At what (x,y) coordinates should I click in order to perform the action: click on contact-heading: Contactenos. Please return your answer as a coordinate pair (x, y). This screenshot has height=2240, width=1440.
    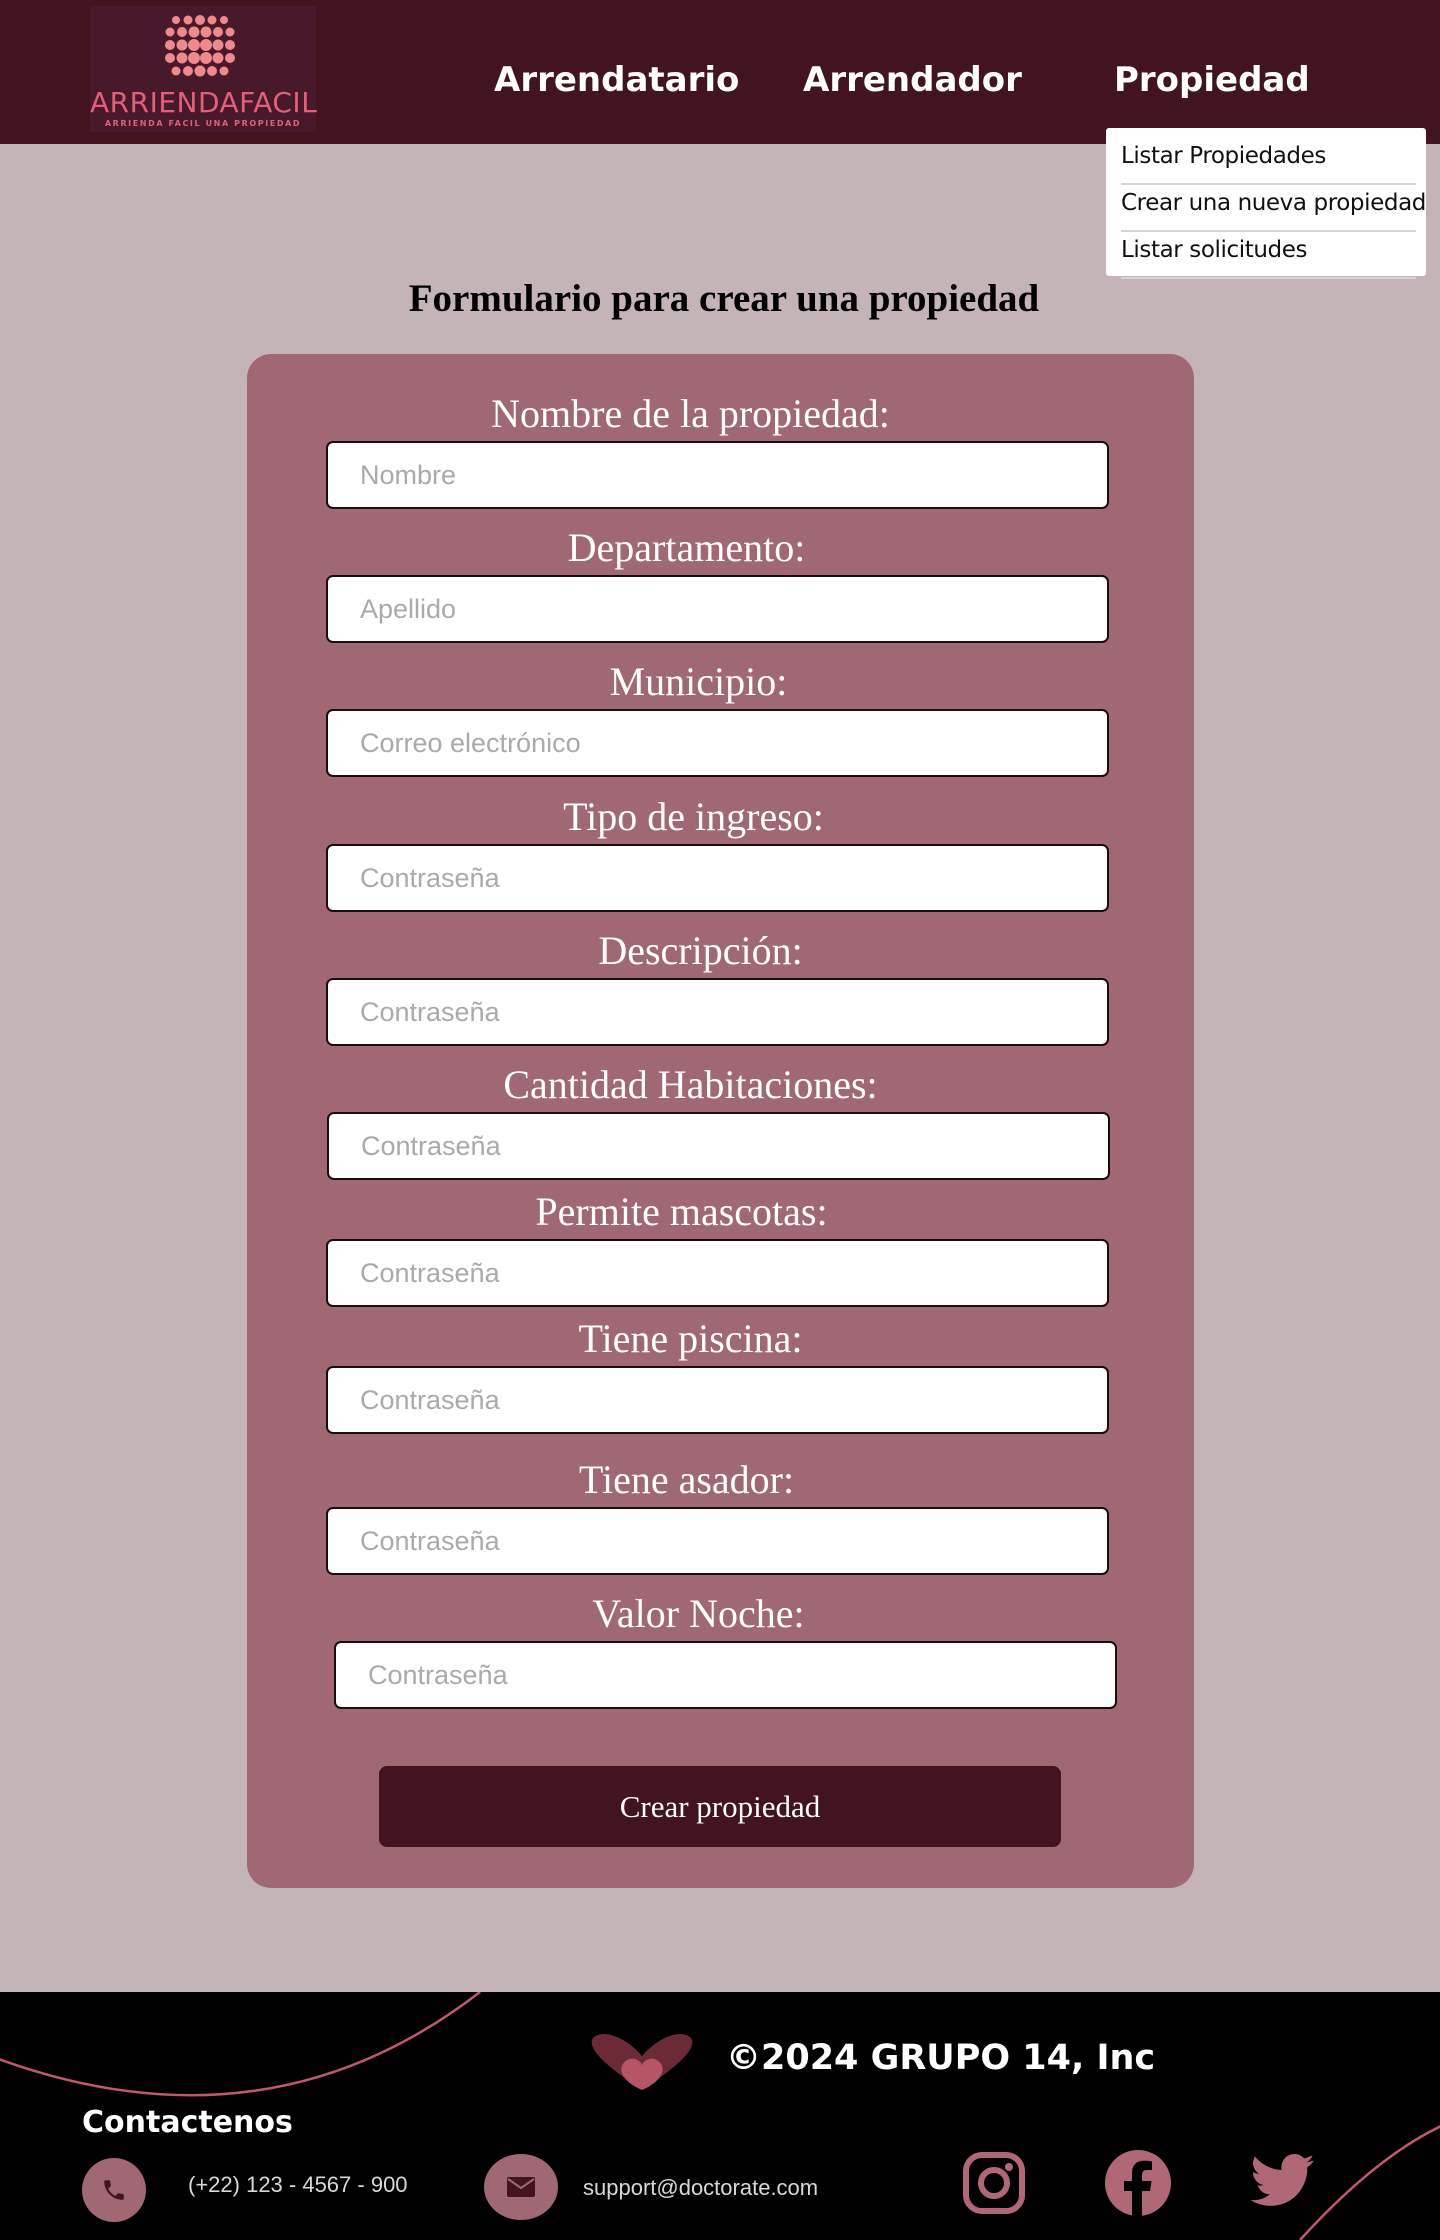
    Looking at the image, I should click on (187, 2122).